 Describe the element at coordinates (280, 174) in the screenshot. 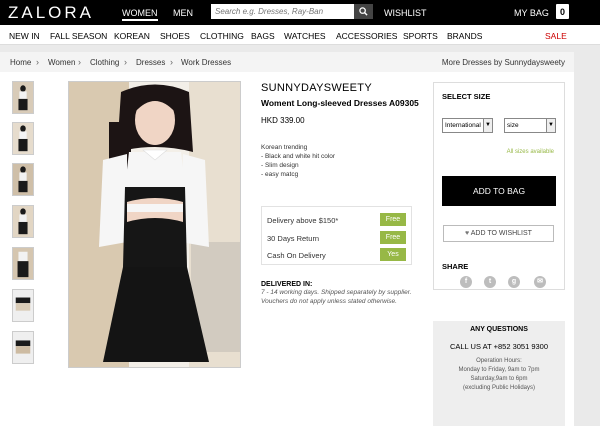

I see `description-line: - easy matcg` at that location.